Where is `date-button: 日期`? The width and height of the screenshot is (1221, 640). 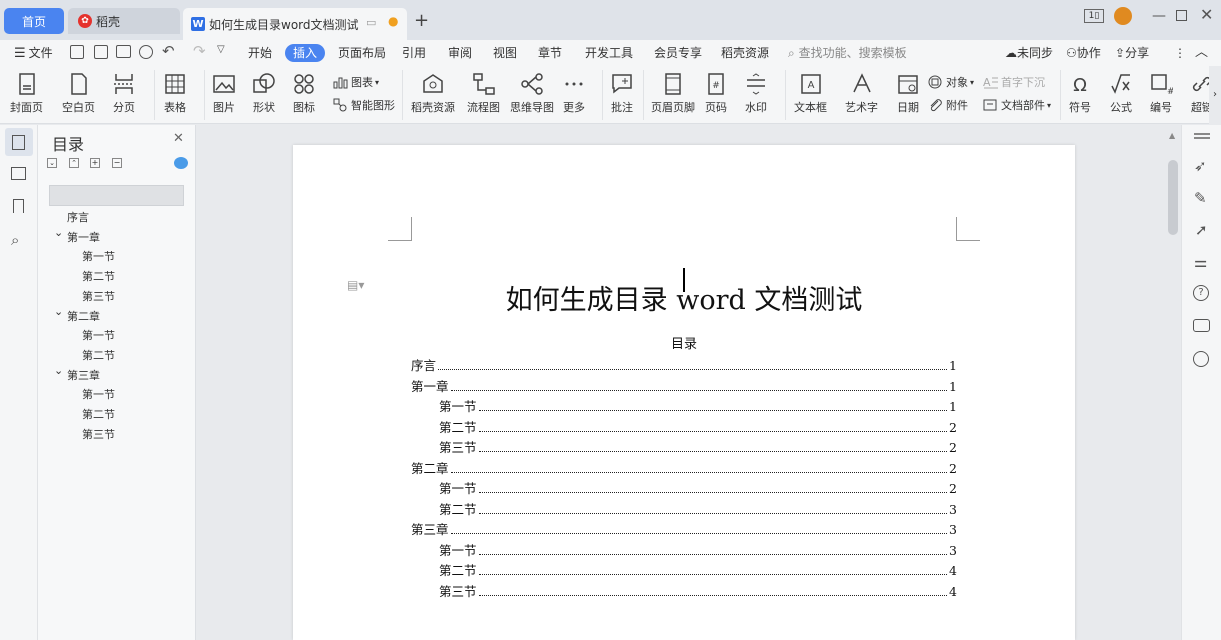 date-button: 日期 is located at coordinates (908, 93).